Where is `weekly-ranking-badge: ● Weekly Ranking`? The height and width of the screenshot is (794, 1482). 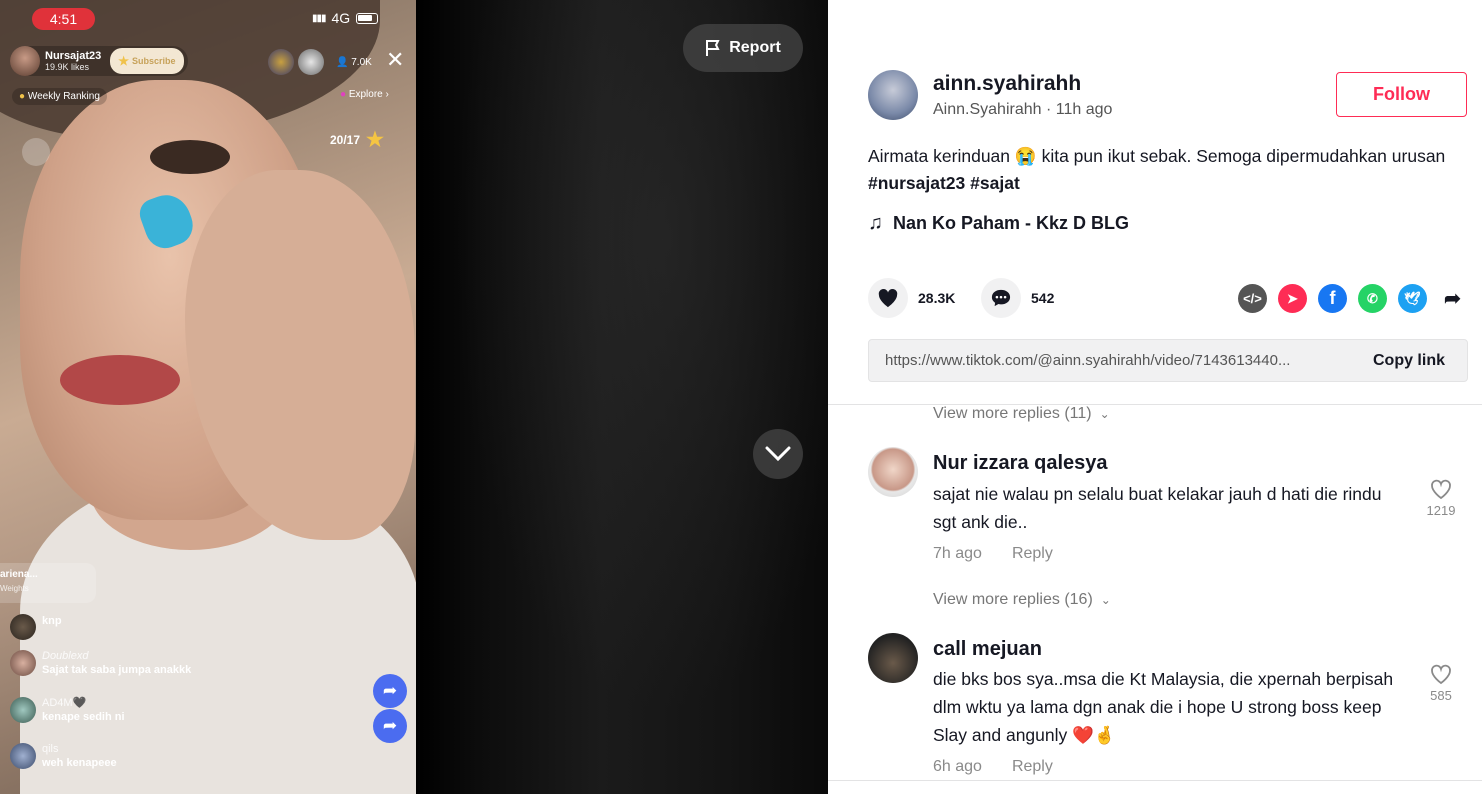
weekly-ranking-badge: ● Weekly Ranking is located at coordinates (59, 96).